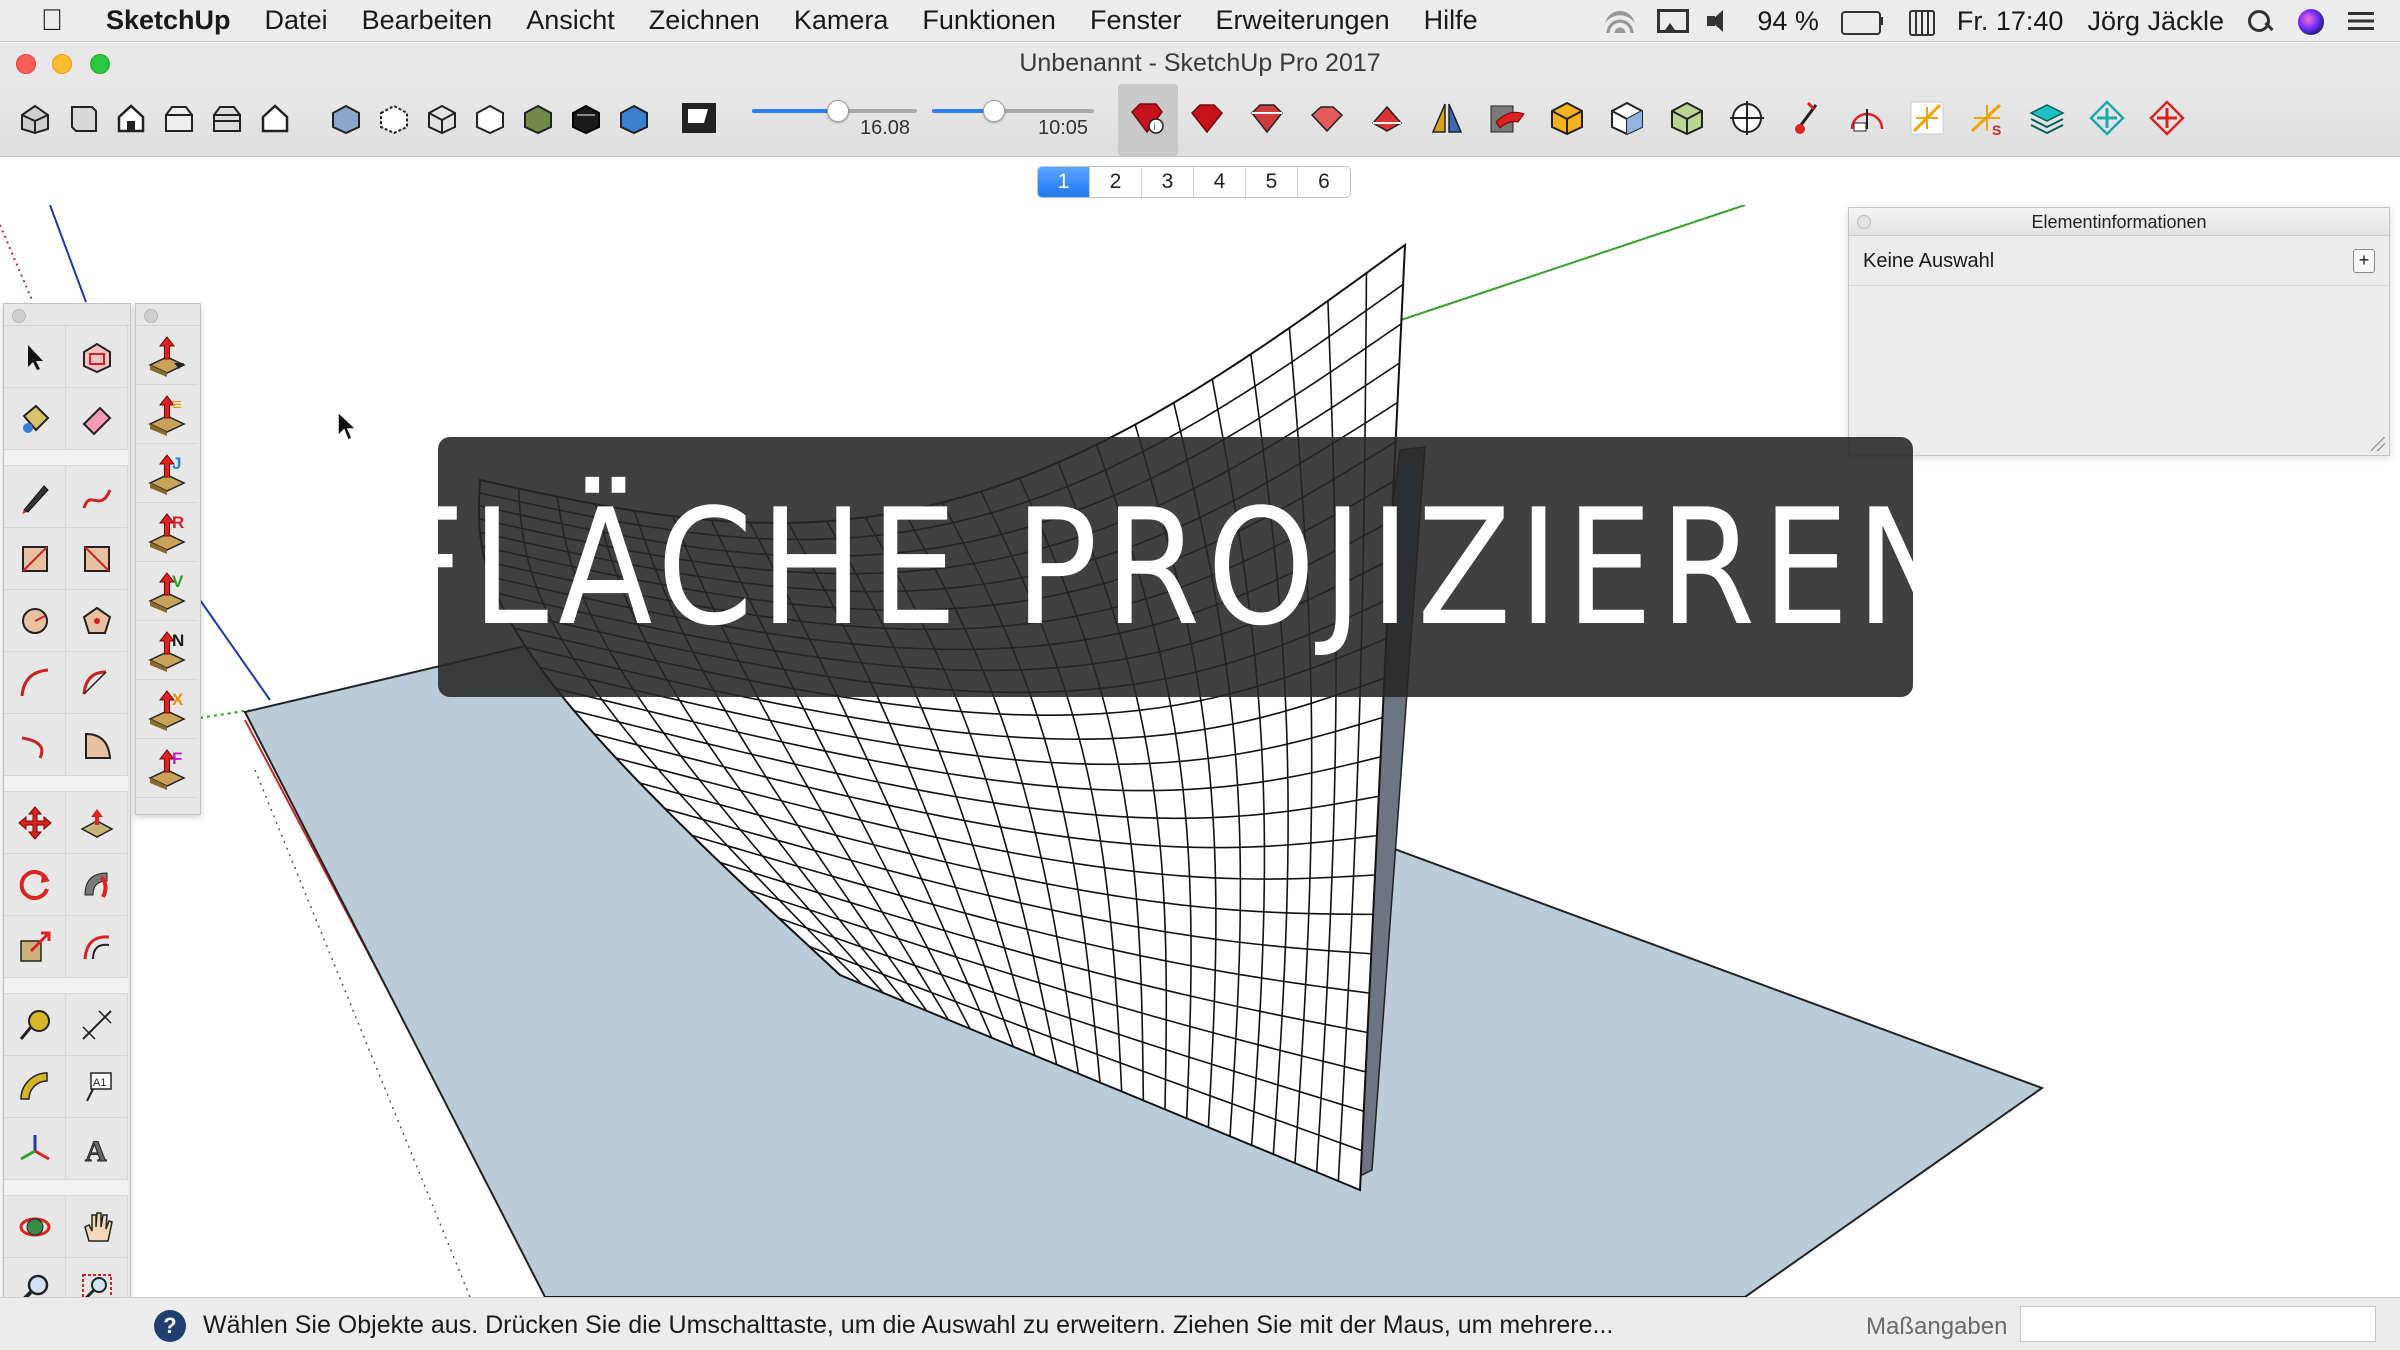  What do you see at coordinates (35, 1087) in the screenshot?
I see `protractor-tool` at bounding box center [35, 1087].